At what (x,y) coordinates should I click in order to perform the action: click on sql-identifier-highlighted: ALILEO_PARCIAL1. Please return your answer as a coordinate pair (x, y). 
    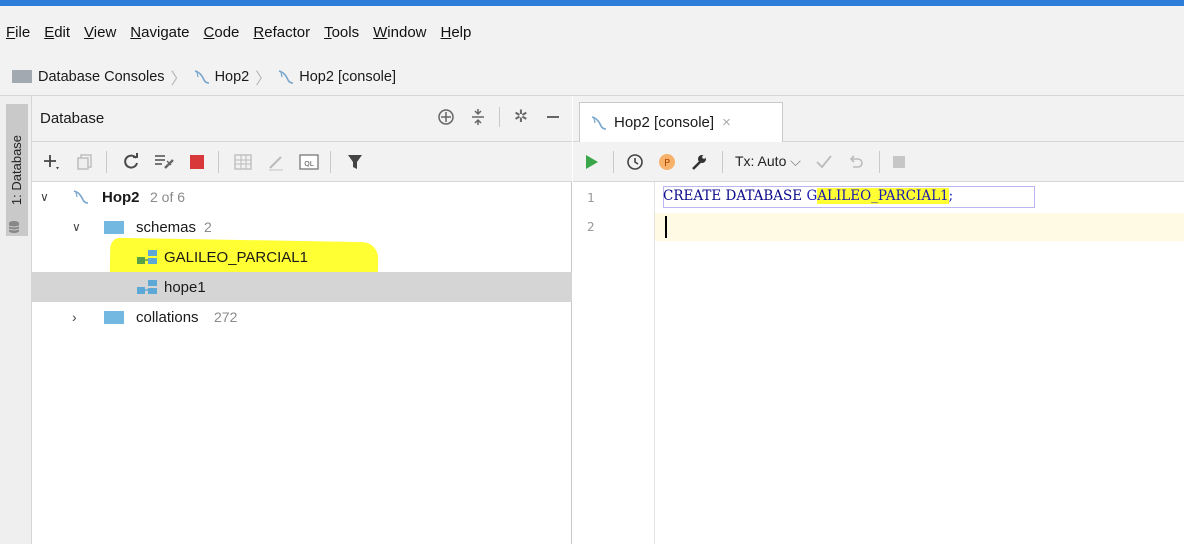
    Looking at the image, I should click on (883, 196).